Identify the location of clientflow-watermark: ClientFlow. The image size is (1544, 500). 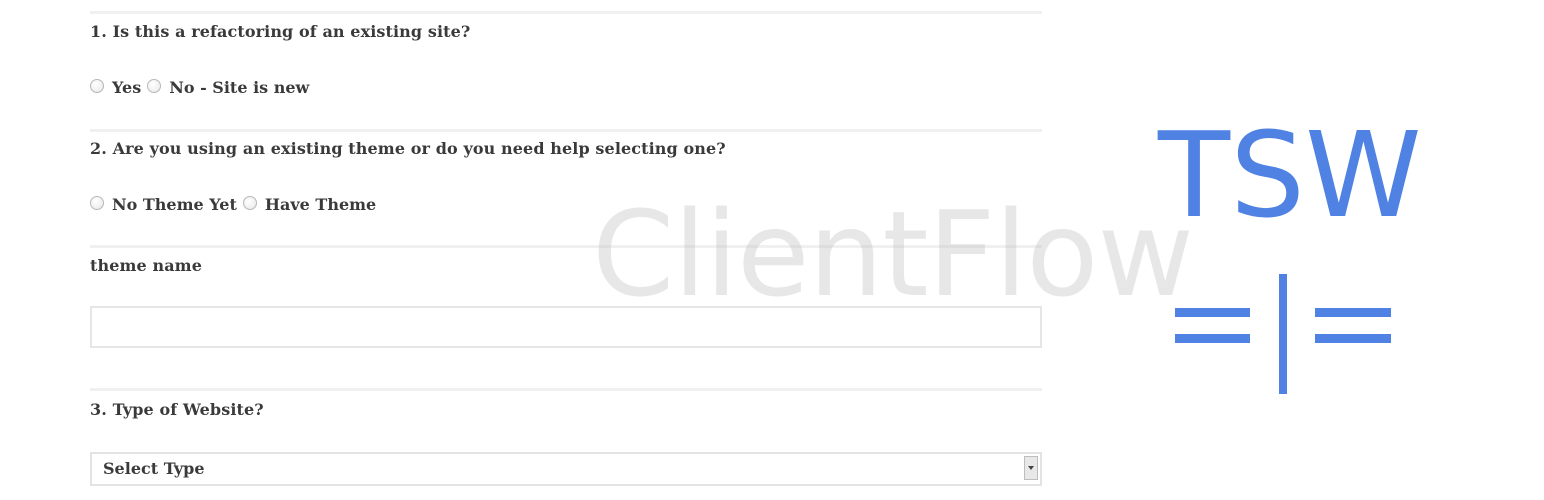
(893, 254).